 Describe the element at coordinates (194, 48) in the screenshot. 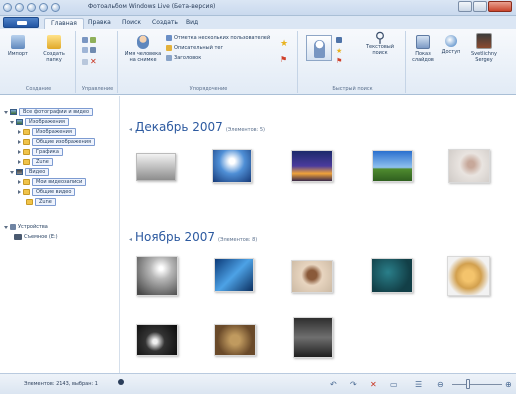

I see `descriptive-tag-button: Описательный тег` at that location.